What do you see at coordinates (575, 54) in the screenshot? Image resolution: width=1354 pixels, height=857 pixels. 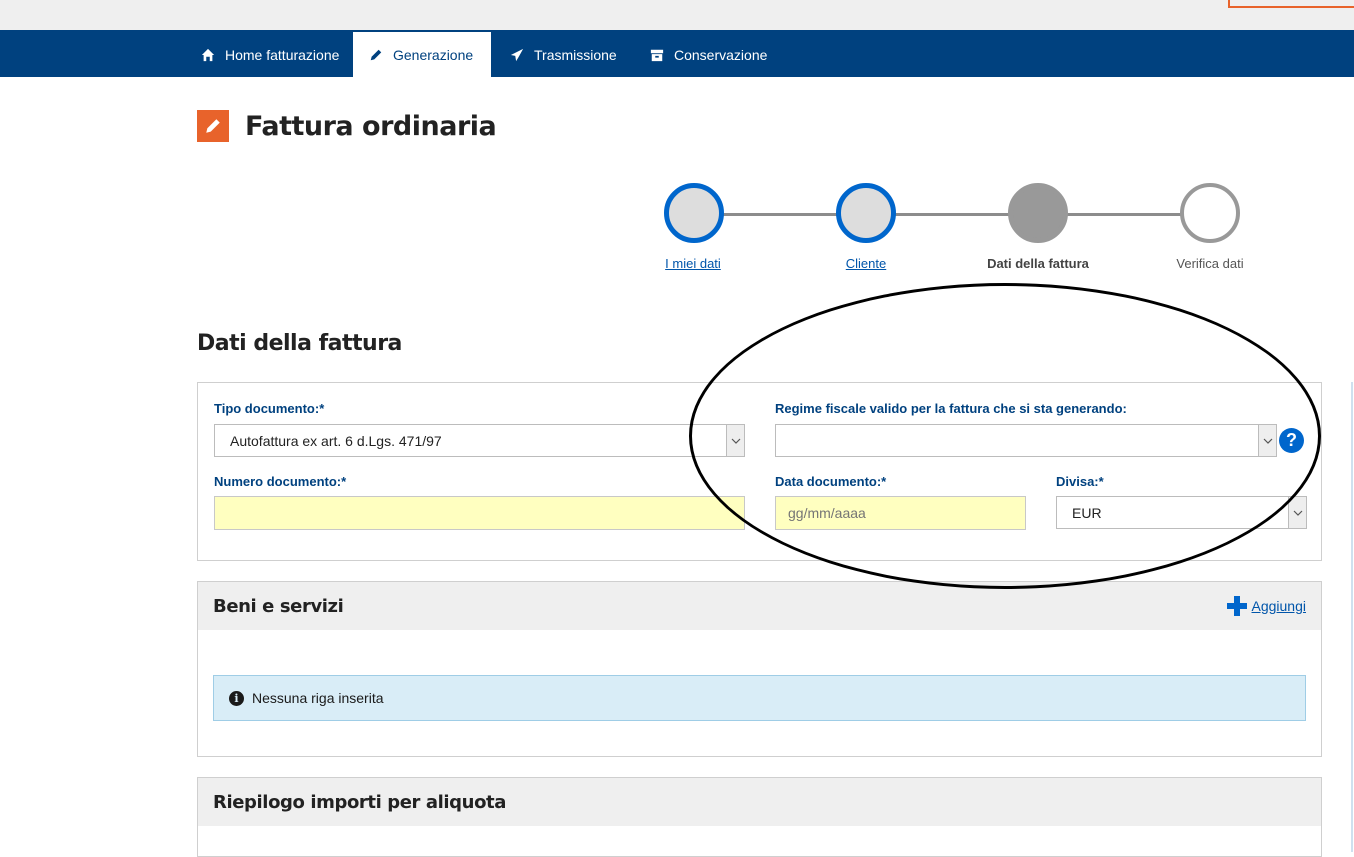 I see `nav-label: Trasmissione` at bounding box center [575, 54].